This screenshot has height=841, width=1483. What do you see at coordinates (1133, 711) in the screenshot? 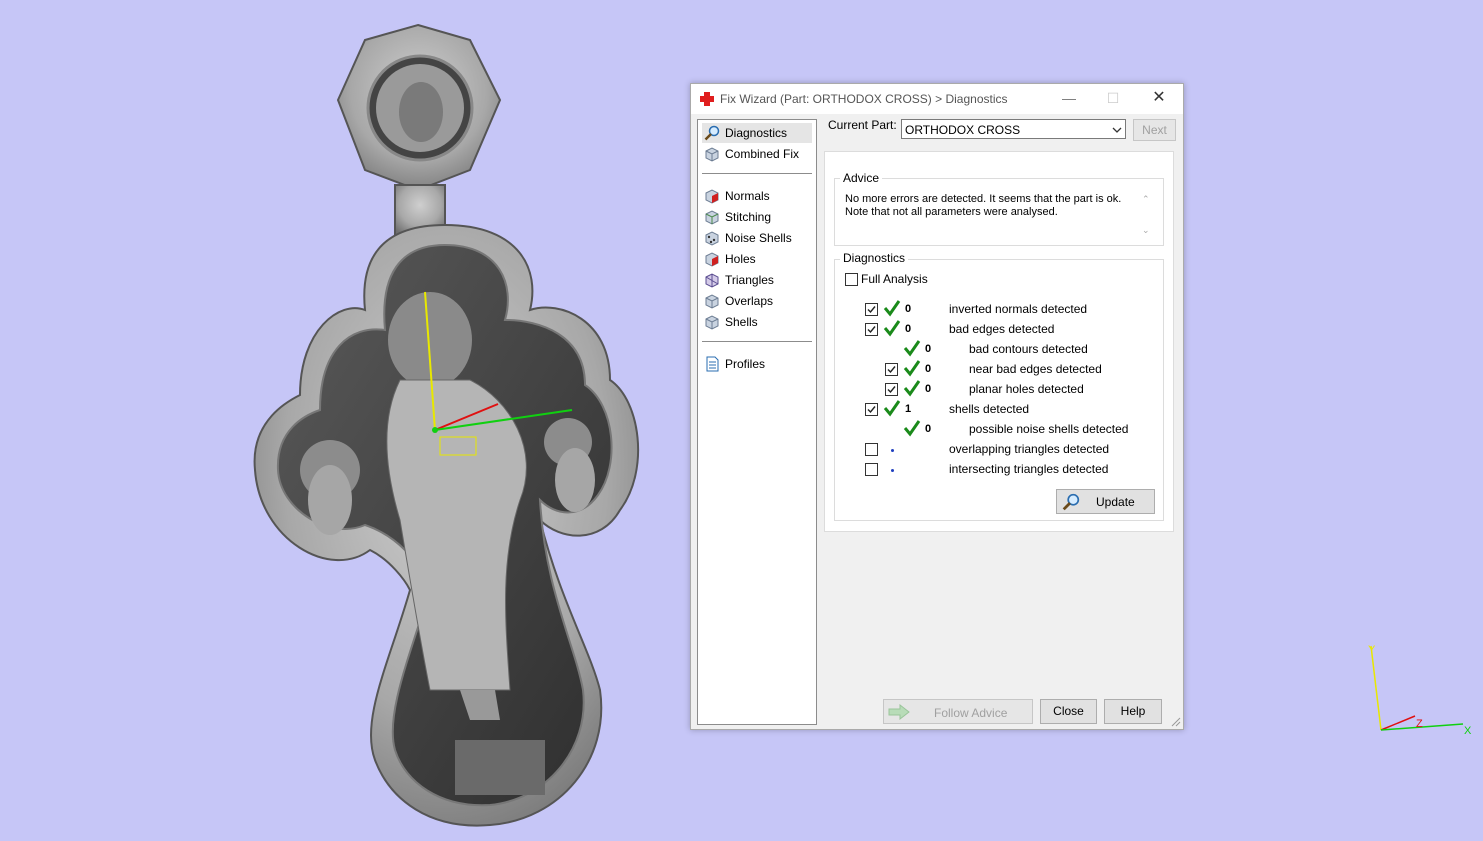
I see `help-button: Help` at bounding box center [1133, 711].